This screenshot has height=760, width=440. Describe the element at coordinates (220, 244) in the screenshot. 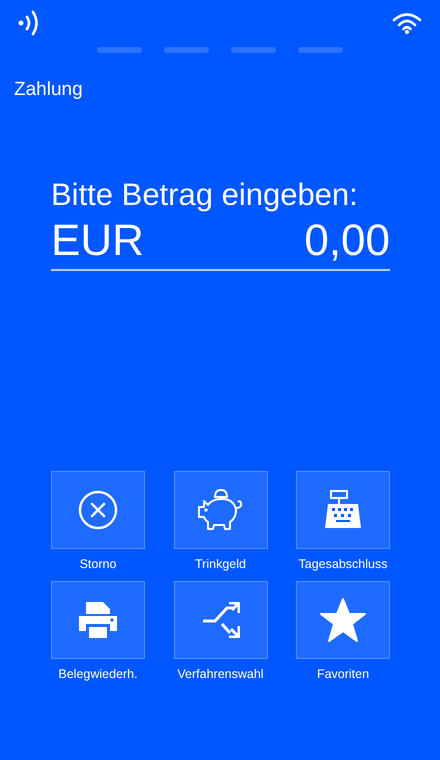

I see `amount-field: EUR 0,00` at that location.